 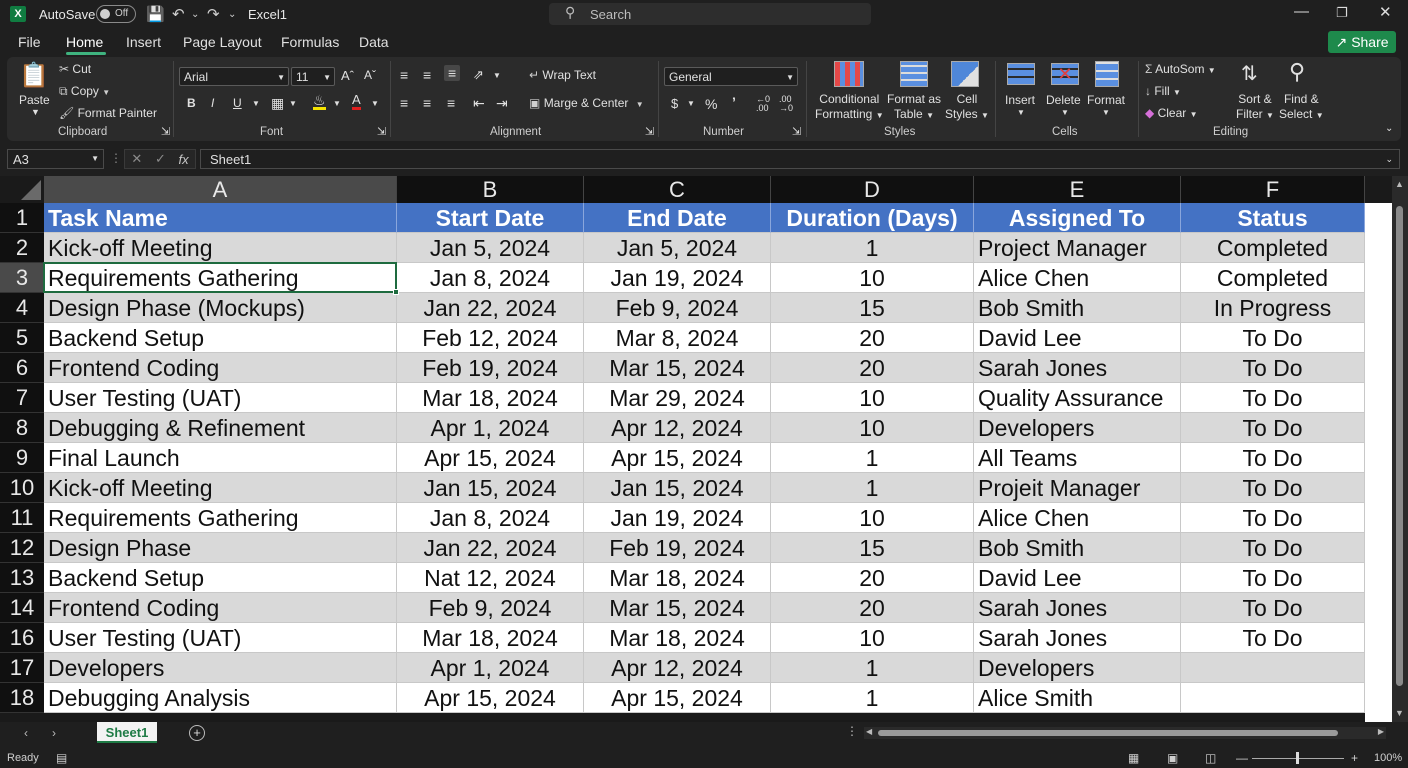 What do you see at coordinates (677, 368) in the screenshot?
I see `table-cell: Mar 15, 2024` at bounding box center [677, 368].